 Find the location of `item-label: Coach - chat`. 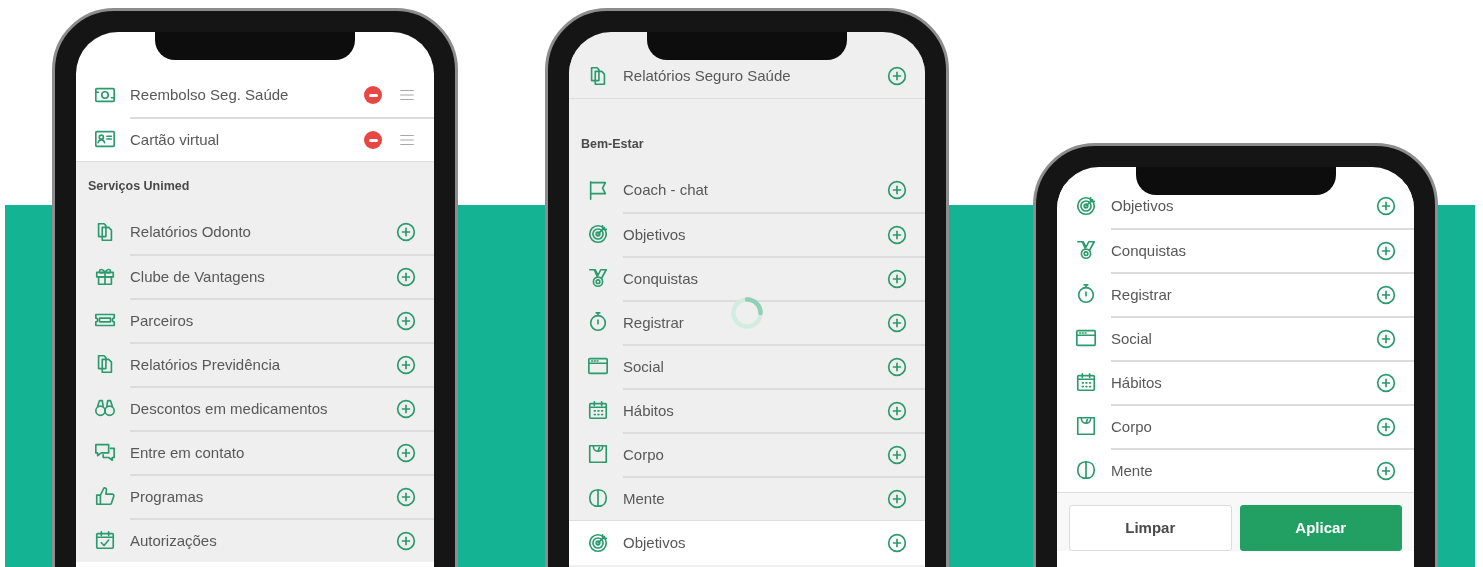

item-label: Coach - chat is located at coordinates (666, 189).